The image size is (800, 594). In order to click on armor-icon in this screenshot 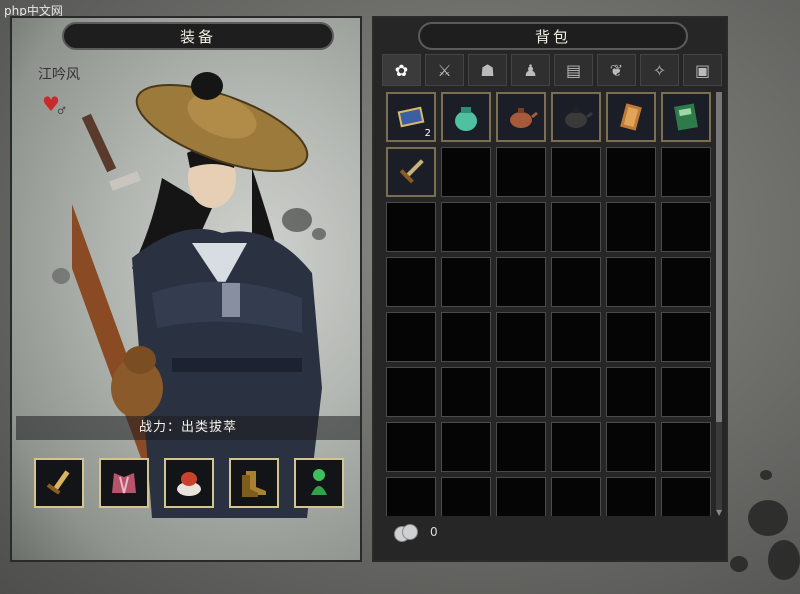, I will do `click(124, 483)`.